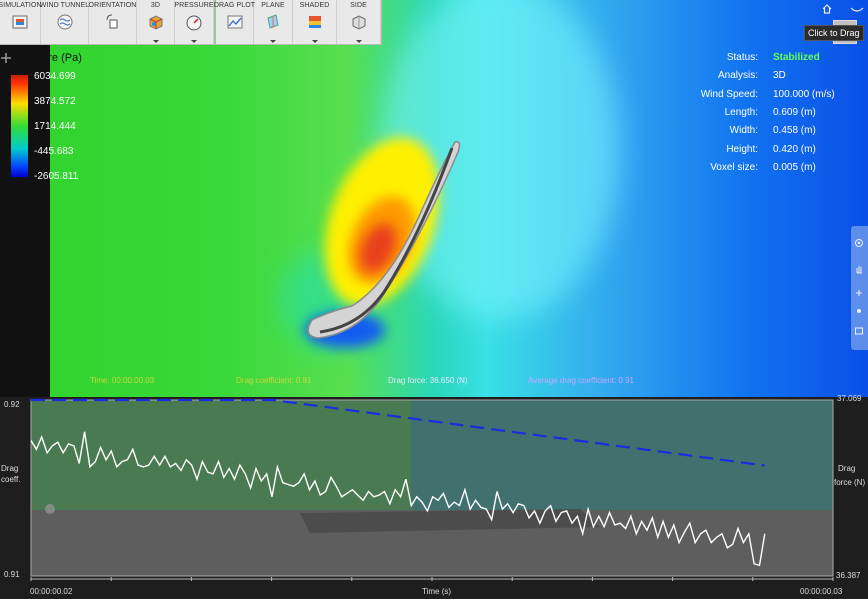  What do you see at coordinates (734, 167) in the screenshot?
I see `status-key: Voxel size:` at bounding box center [734, 167].